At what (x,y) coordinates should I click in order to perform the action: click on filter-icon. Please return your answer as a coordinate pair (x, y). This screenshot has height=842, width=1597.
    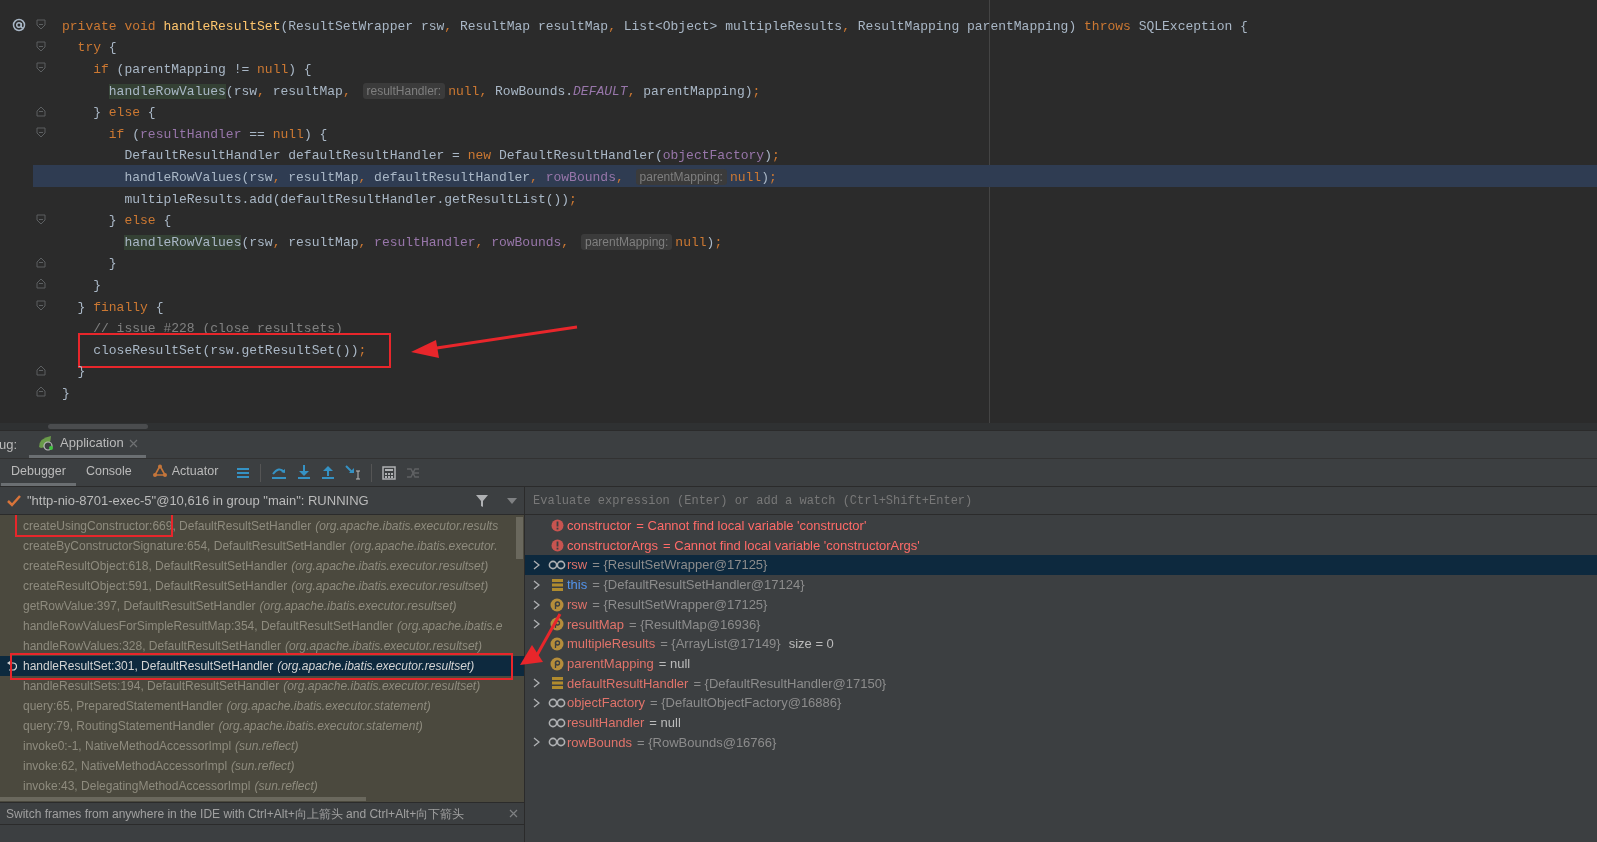
    Looking at the image, I should click on (482, 500).